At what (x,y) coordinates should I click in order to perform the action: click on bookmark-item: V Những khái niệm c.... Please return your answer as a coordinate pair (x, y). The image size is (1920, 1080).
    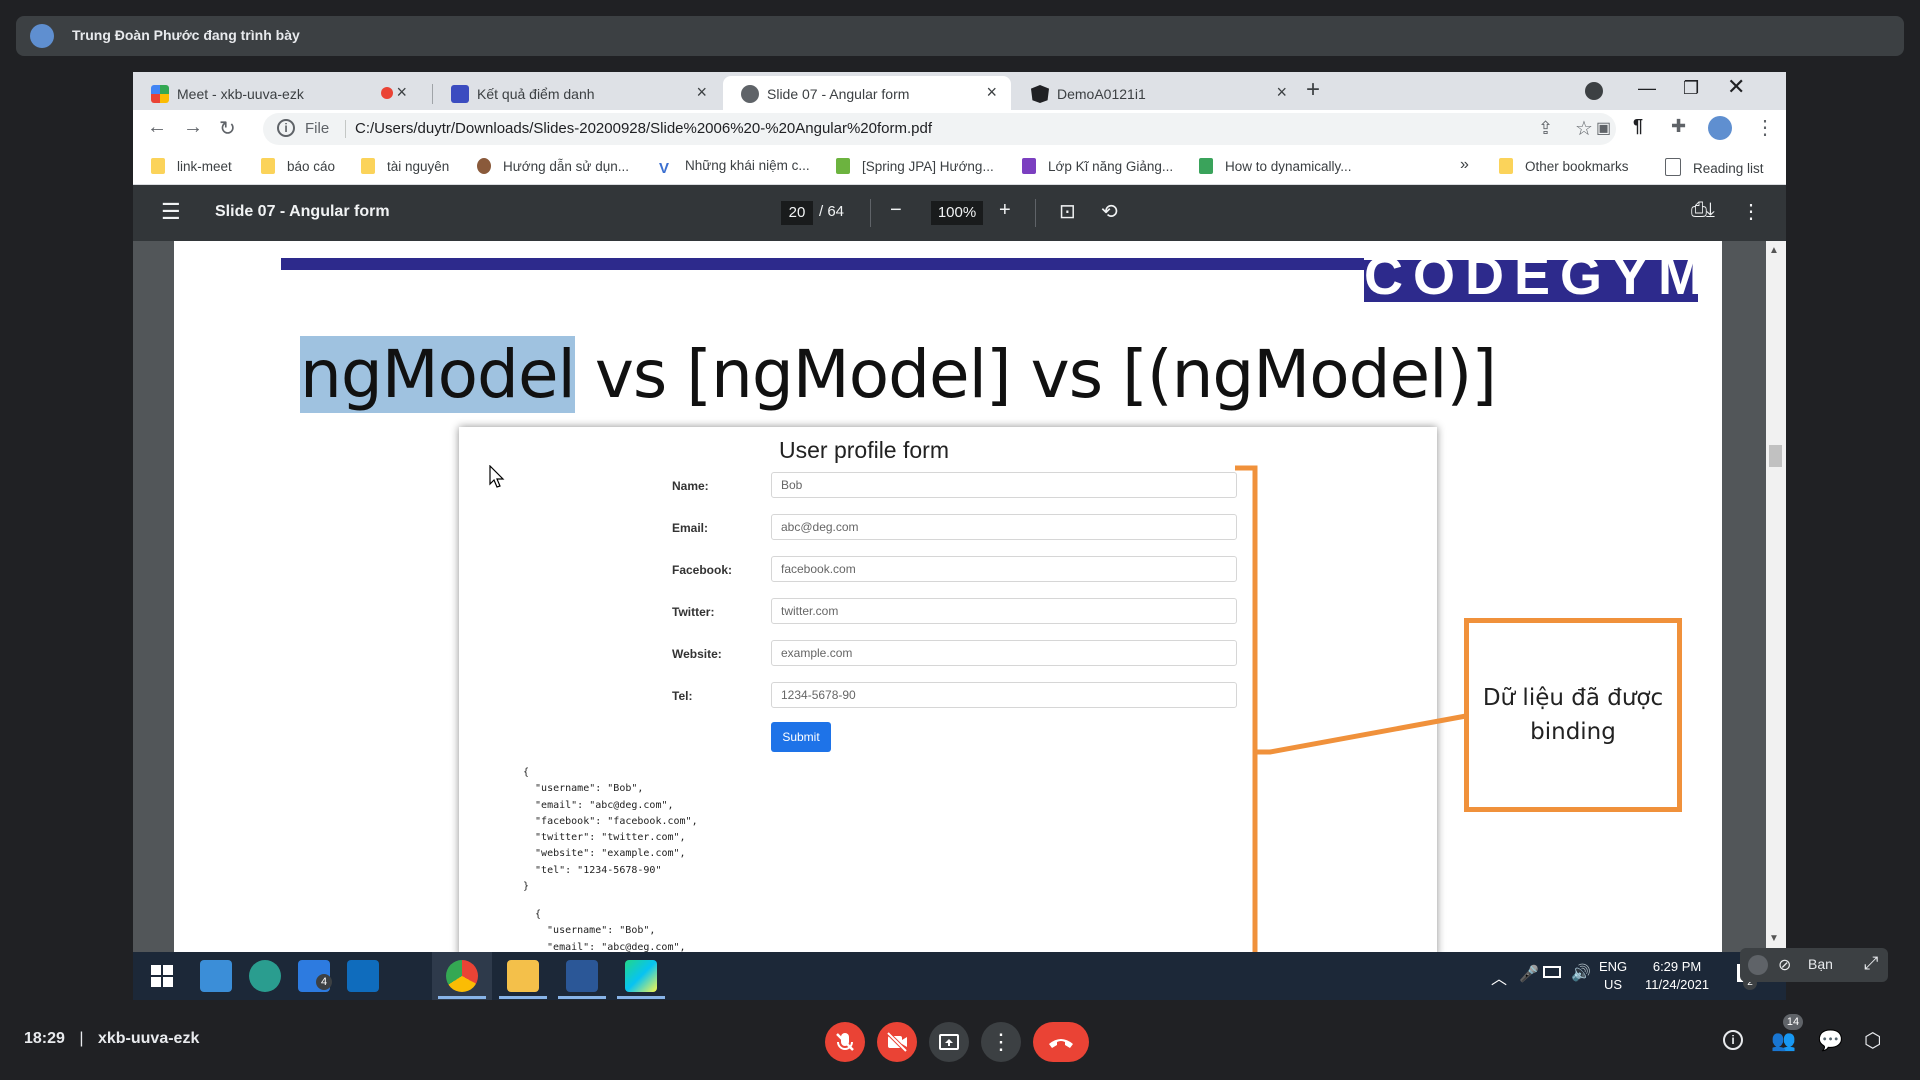
    Looking at the image, I should click on (734, 167).